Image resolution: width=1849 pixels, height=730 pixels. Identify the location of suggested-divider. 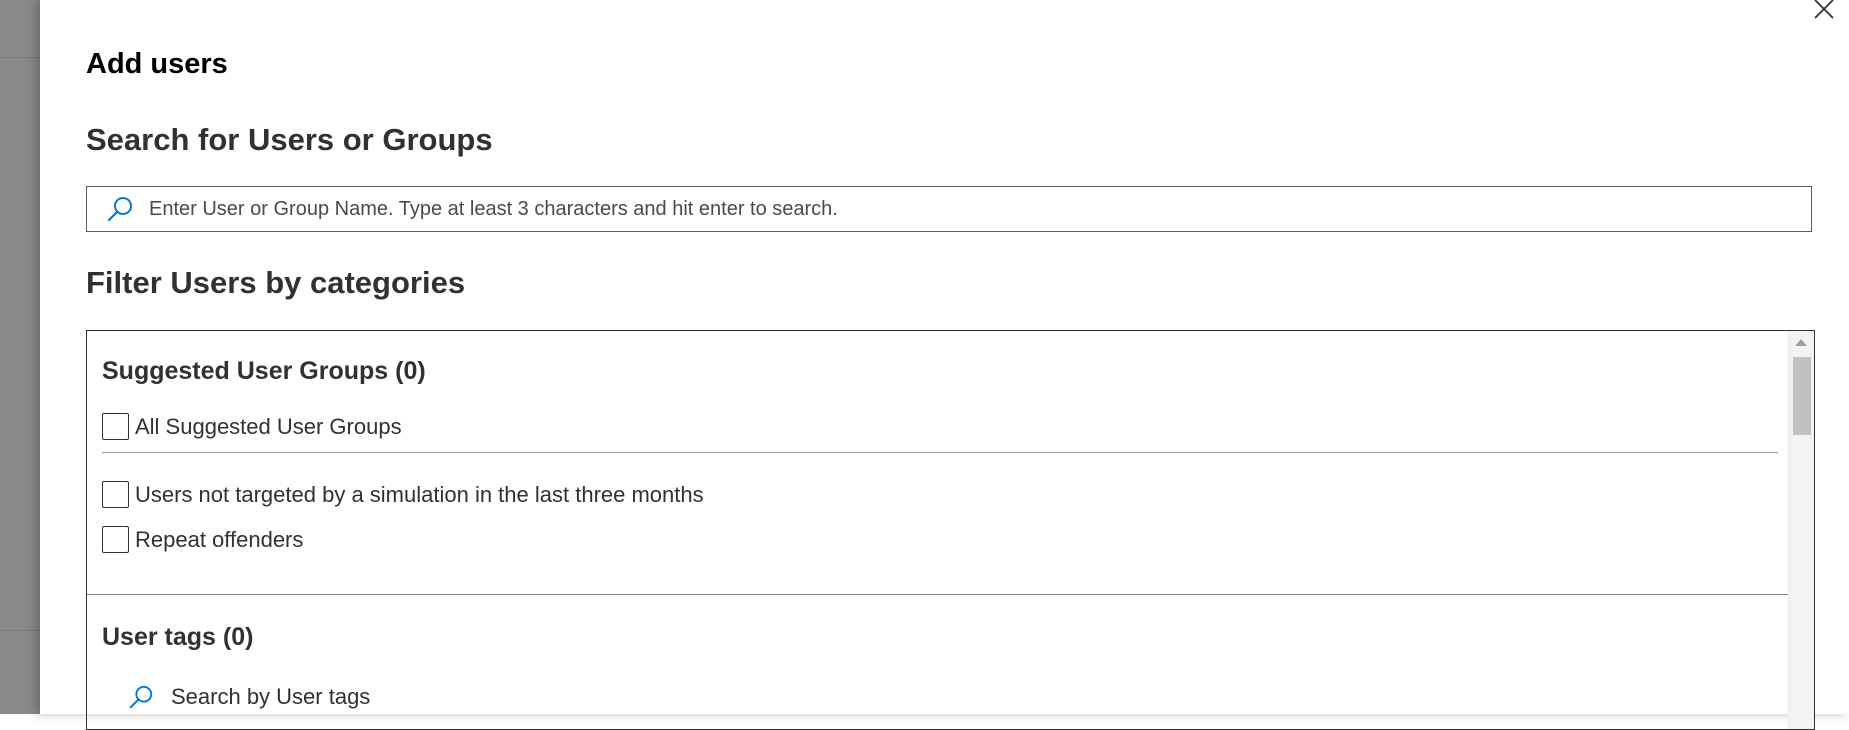
(940, 452).